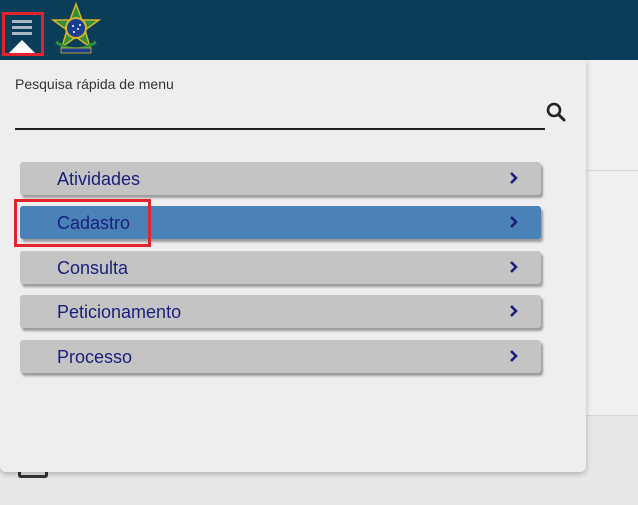 Image resolution: width=638 pixels, height=505 pixels. Describe the element at coordinates (280, 178) in the screenshot. I see `menu-item-atividades: Atividades` at that location.